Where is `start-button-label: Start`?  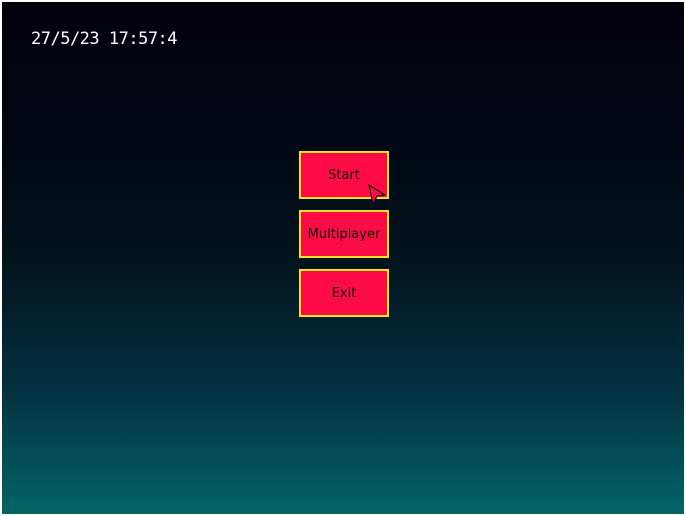 start-button-label: Start is located at coordinates (344, 175).